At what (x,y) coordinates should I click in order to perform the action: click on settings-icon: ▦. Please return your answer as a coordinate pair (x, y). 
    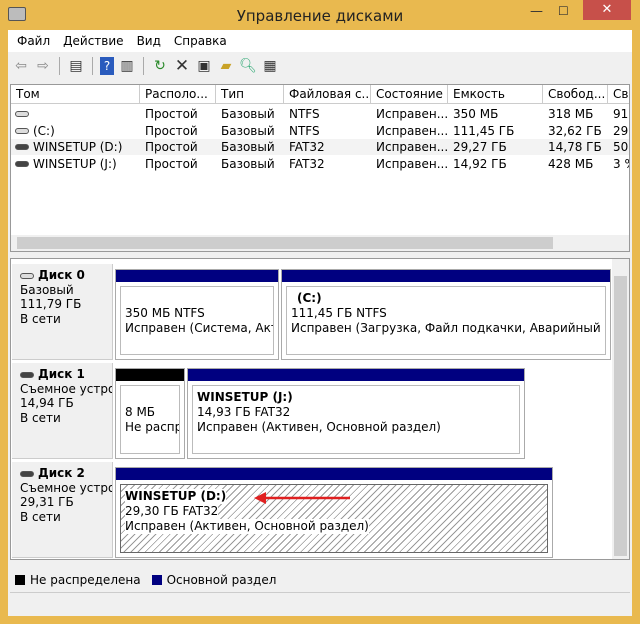
    Looking at the image, I should click on (270, 66).